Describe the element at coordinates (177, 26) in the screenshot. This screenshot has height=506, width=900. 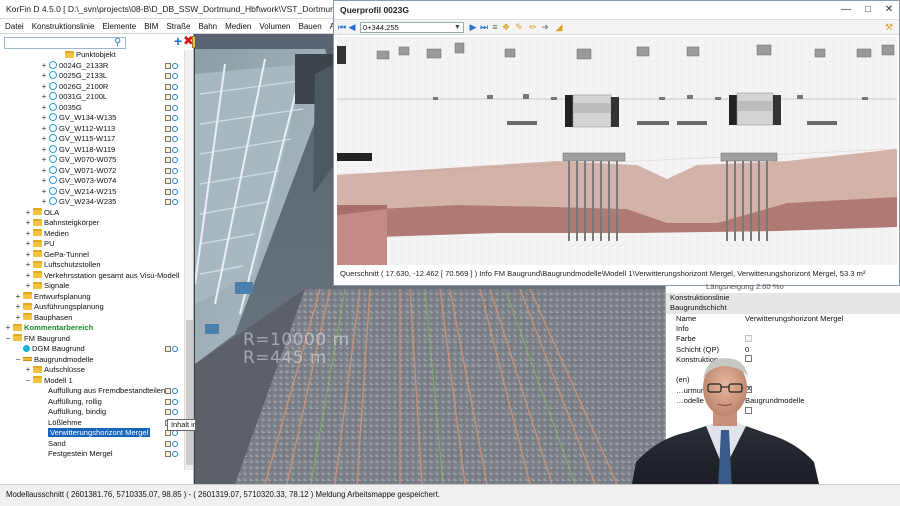
I see `menu-item-4: Straße` at that location.